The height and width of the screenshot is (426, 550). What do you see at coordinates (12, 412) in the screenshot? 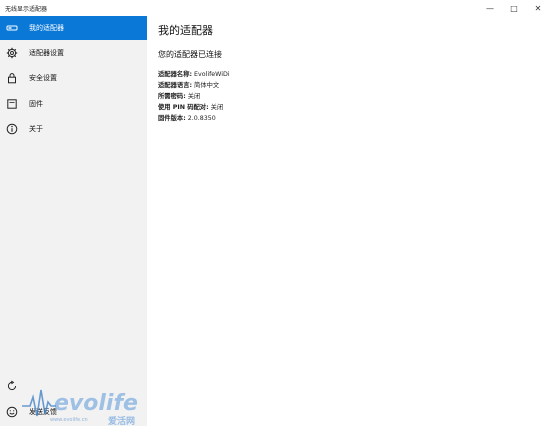
I see `smiley-icon` at bounding box center [12, 412].